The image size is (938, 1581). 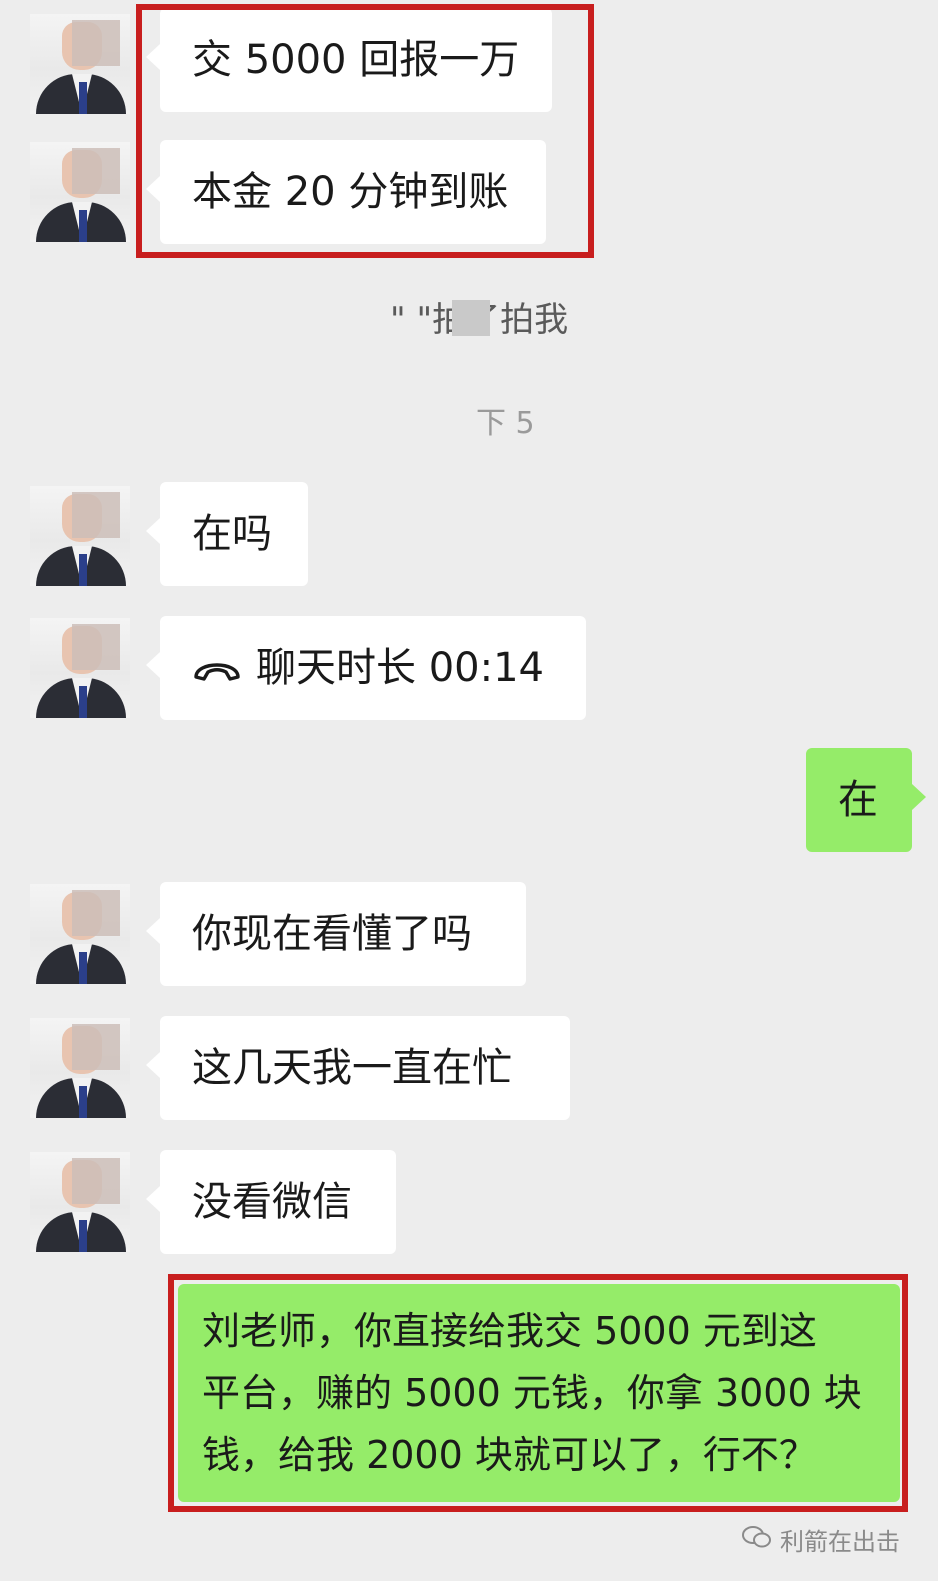 I want to click on message-line: 刘老师，你直接给我交 5000 元到这, so click(x=509, y=1331).